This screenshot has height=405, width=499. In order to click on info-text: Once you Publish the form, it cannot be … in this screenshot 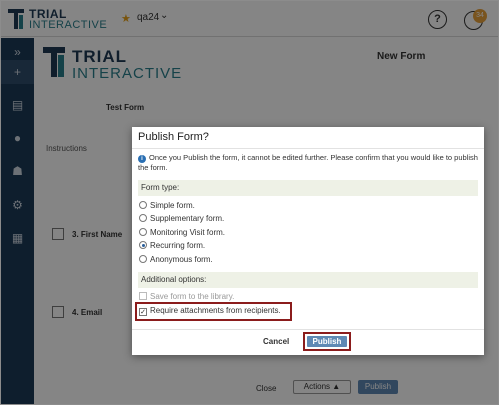, I will do `click(308, 162)`.